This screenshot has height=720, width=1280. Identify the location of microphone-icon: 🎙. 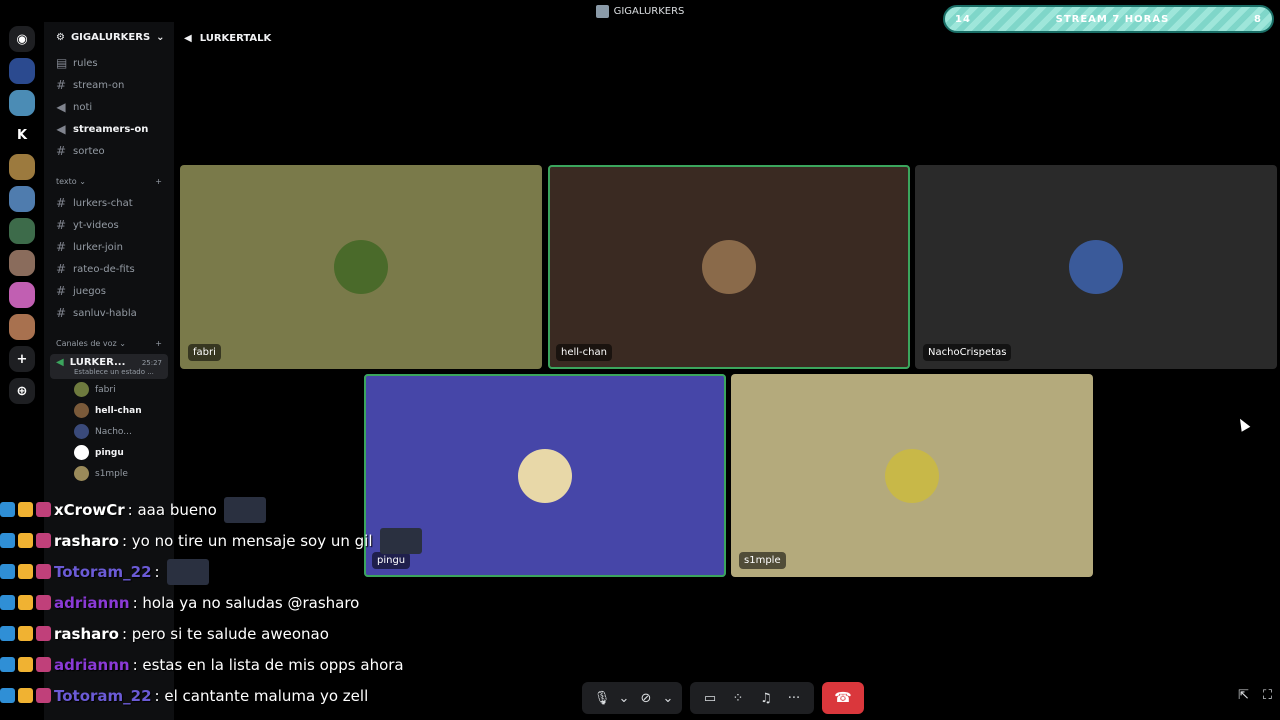
(602, 698).